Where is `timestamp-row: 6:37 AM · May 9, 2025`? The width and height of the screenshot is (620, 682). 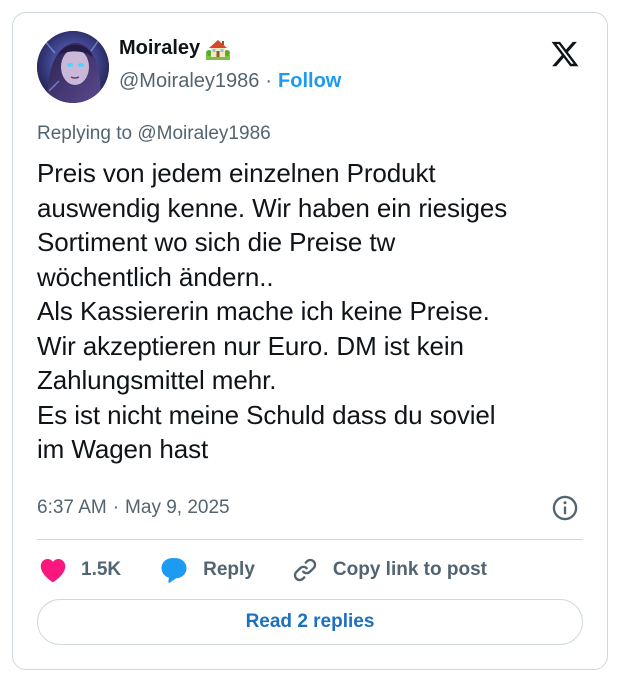 timestamp-row: 6:37 AM · May 9, 2025 is located at coordinates (133, 508).